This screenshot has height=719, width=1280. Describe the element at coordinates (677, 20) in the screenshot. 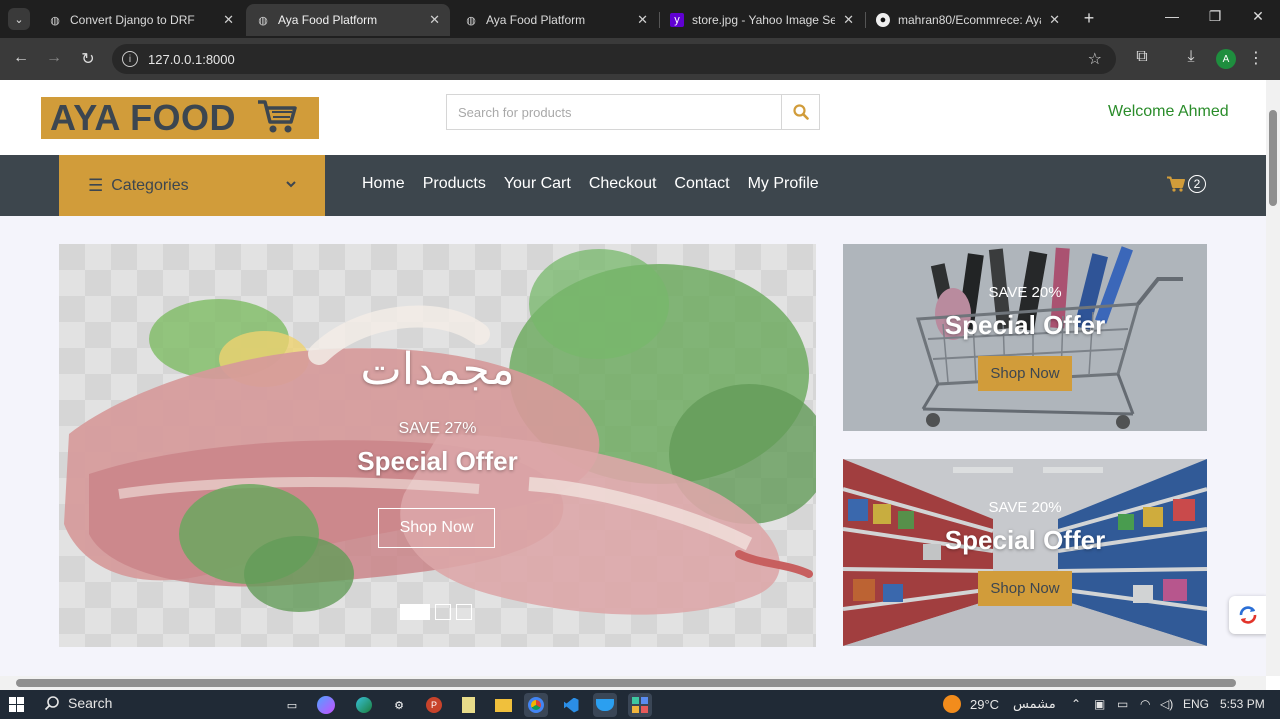

I see `yahoo-icon: y` at that location.